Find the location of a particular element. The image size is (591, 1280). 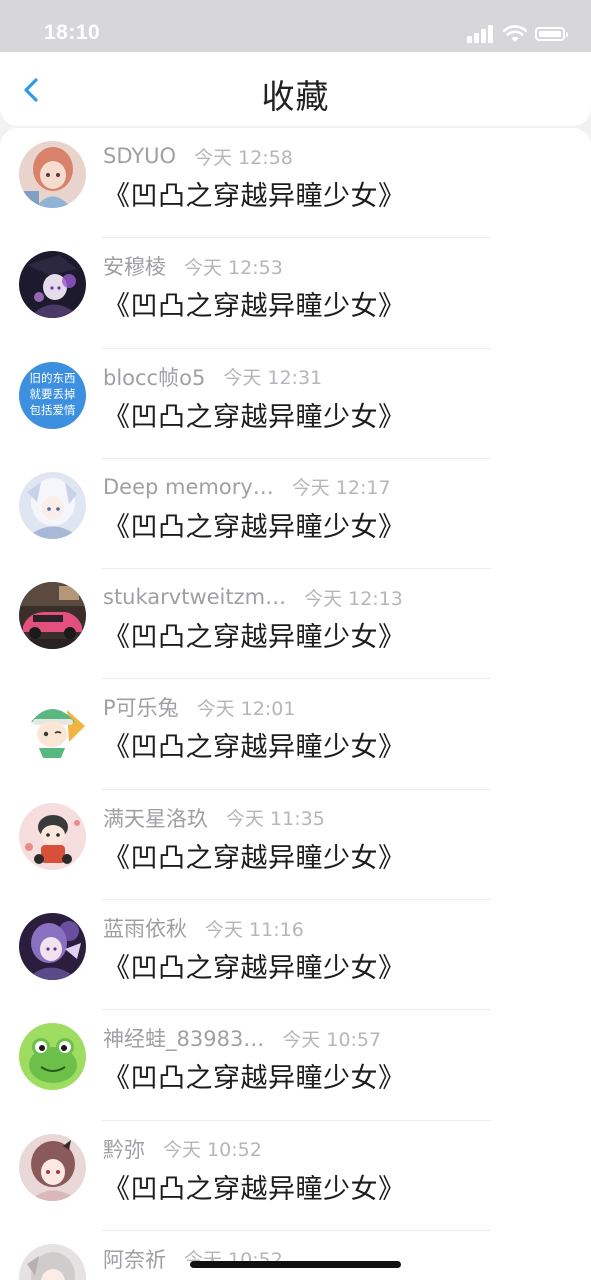

username: blocc帧o5 is located at coordinates (154, 377).